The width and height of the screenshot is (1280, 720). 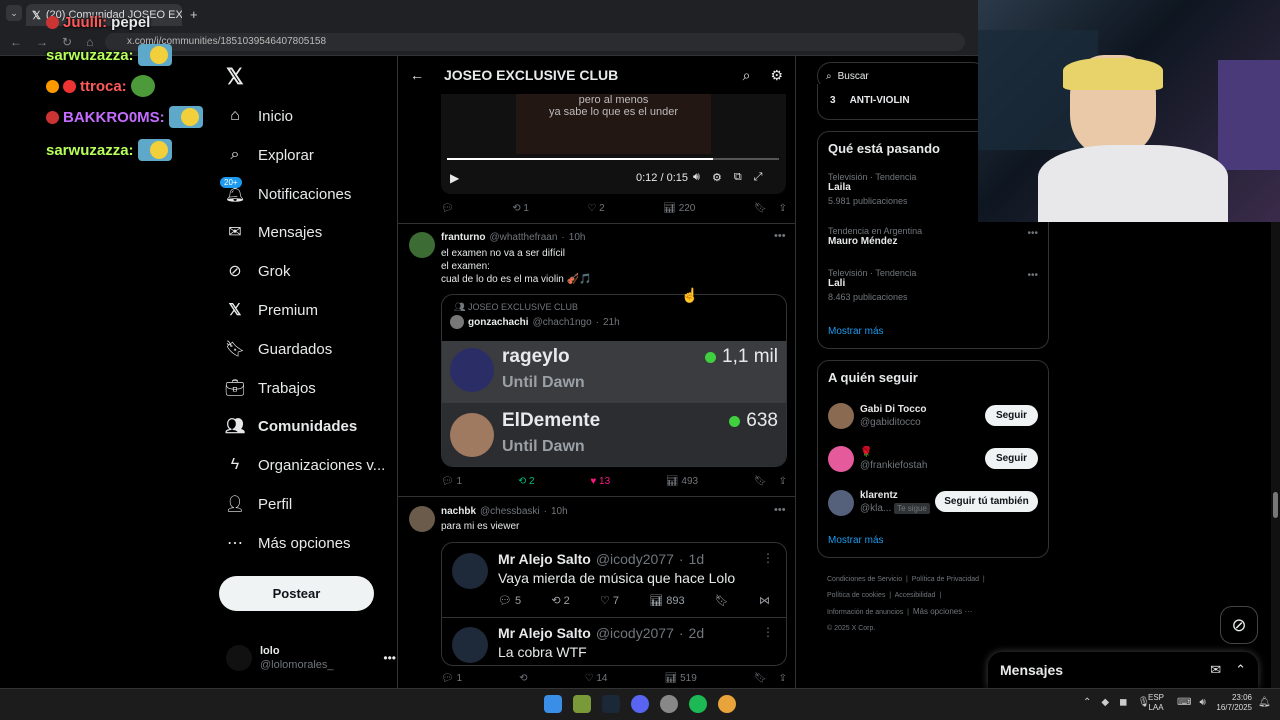 What do you see at coordinates (311, 116) in the screenshot?
I see `nav-item-inicio: ⌂ Inicio` at bounding box center [311, 116].